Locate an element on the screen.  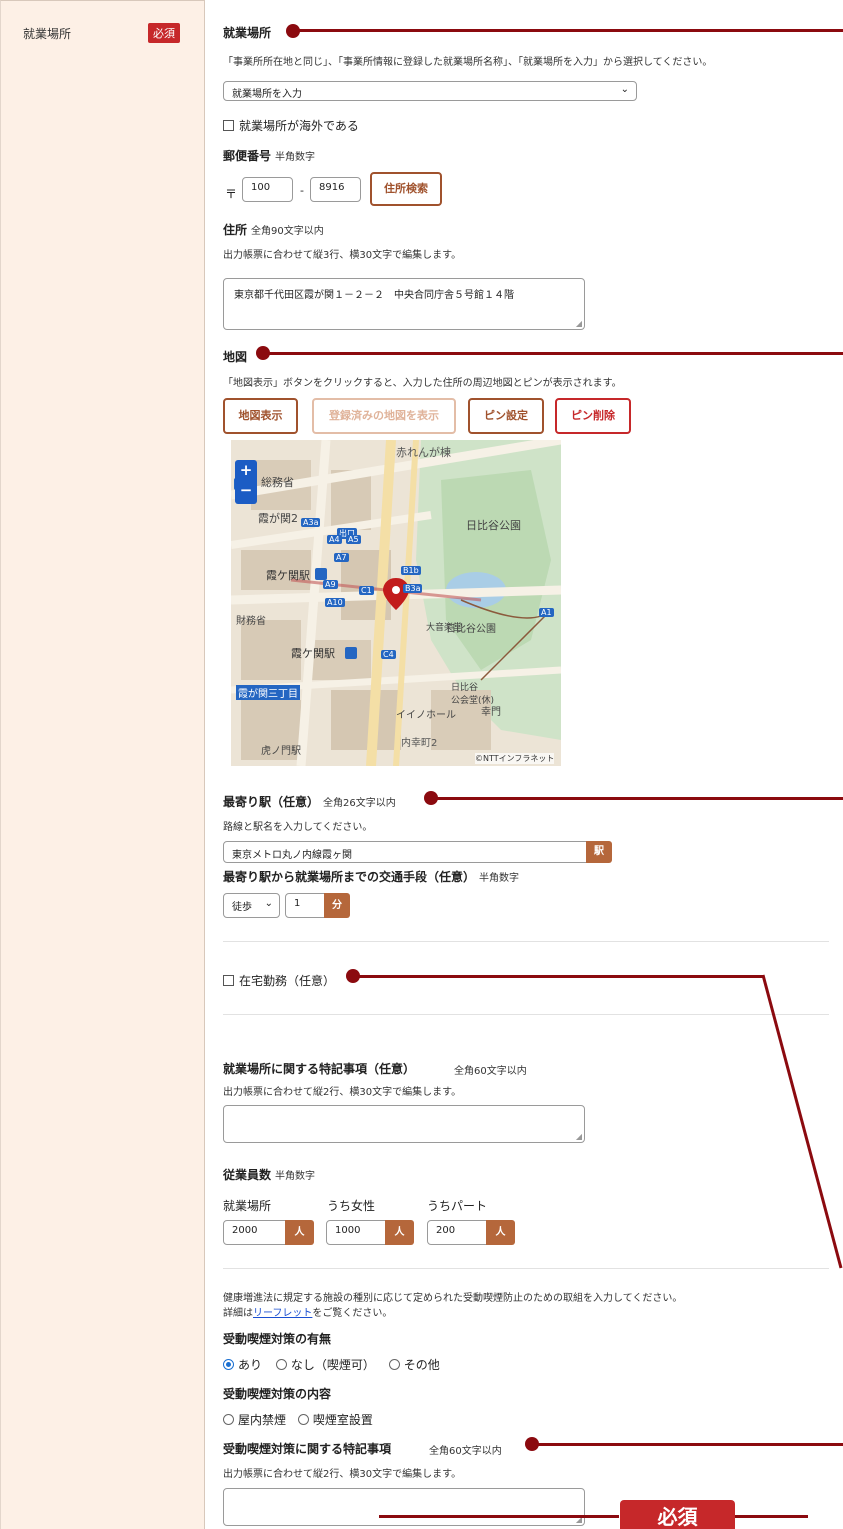
map-exit-label: B1b is located at coordinates (411, 570).